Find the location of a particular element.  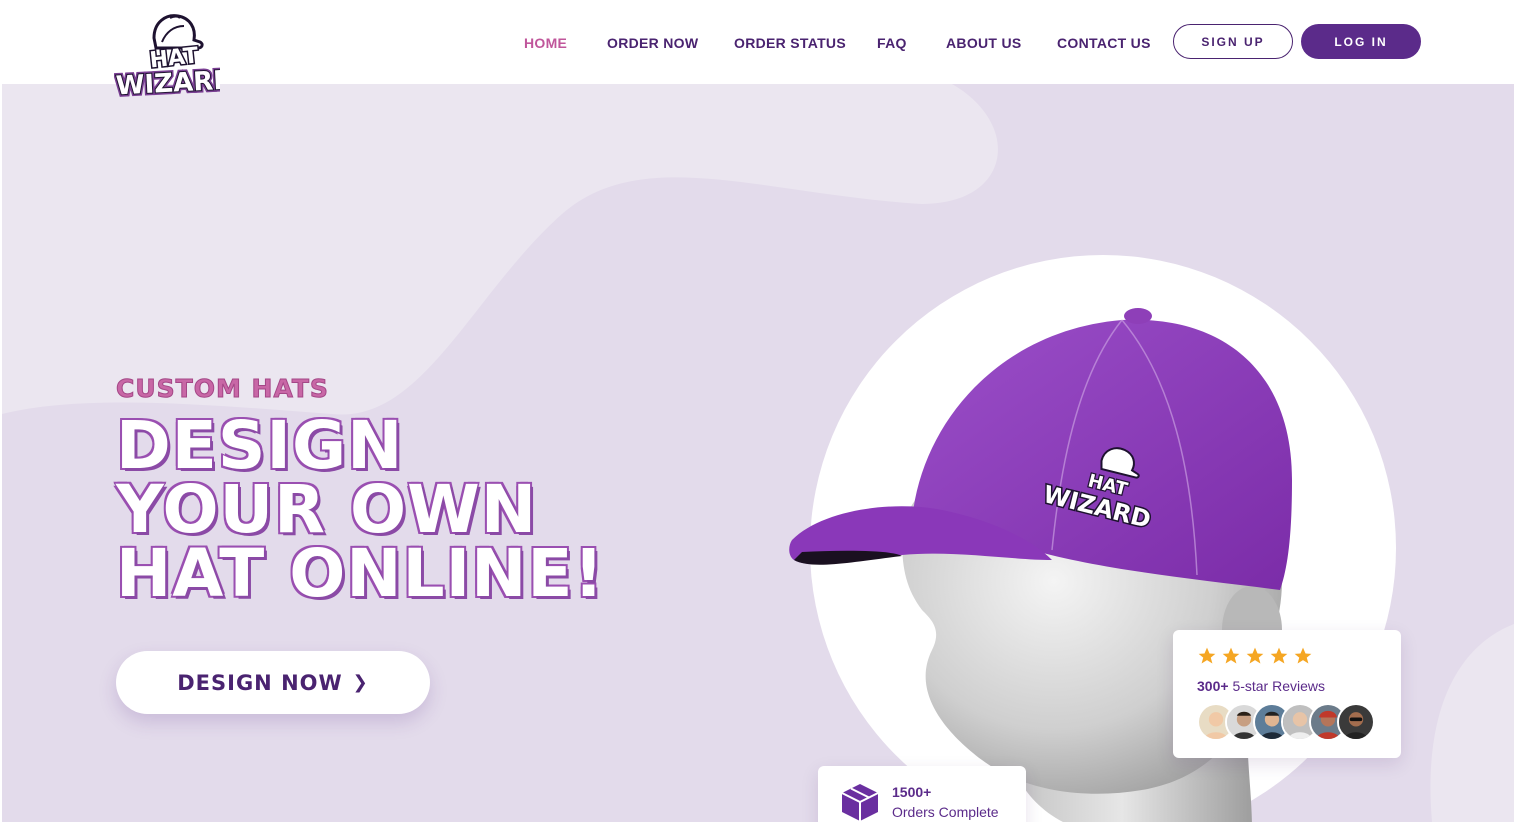

sign-up-button: SIGN UP is located at coordinates (1233, 41).